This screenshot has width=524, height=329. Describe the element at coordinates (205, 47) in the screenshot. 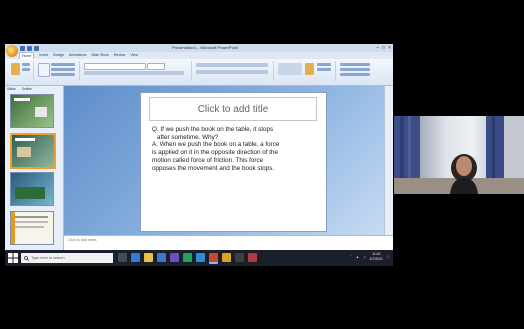

I see `window-title: Presentation1 - Microsoft PowerPoint` at that location.